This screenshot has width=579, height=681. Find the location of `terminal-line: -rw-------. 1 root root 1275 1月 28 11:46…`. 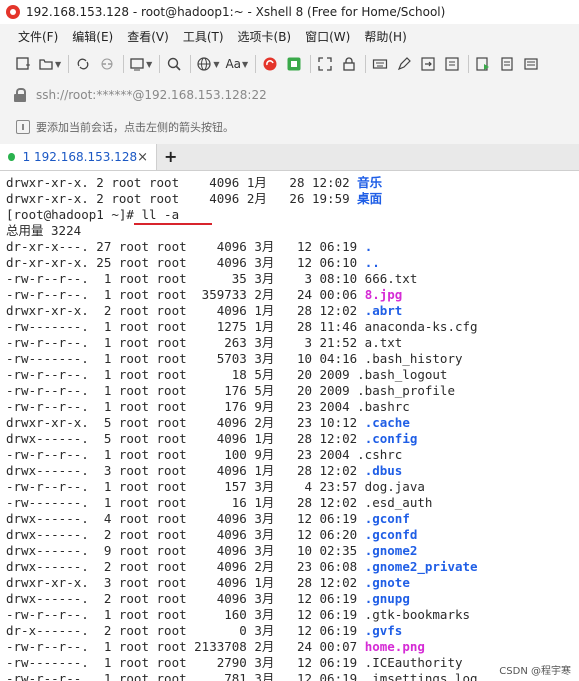

terminal-line: -rw-------. 1 root root 1275 1月 28 11:46… is located at coordinates (242, 327).